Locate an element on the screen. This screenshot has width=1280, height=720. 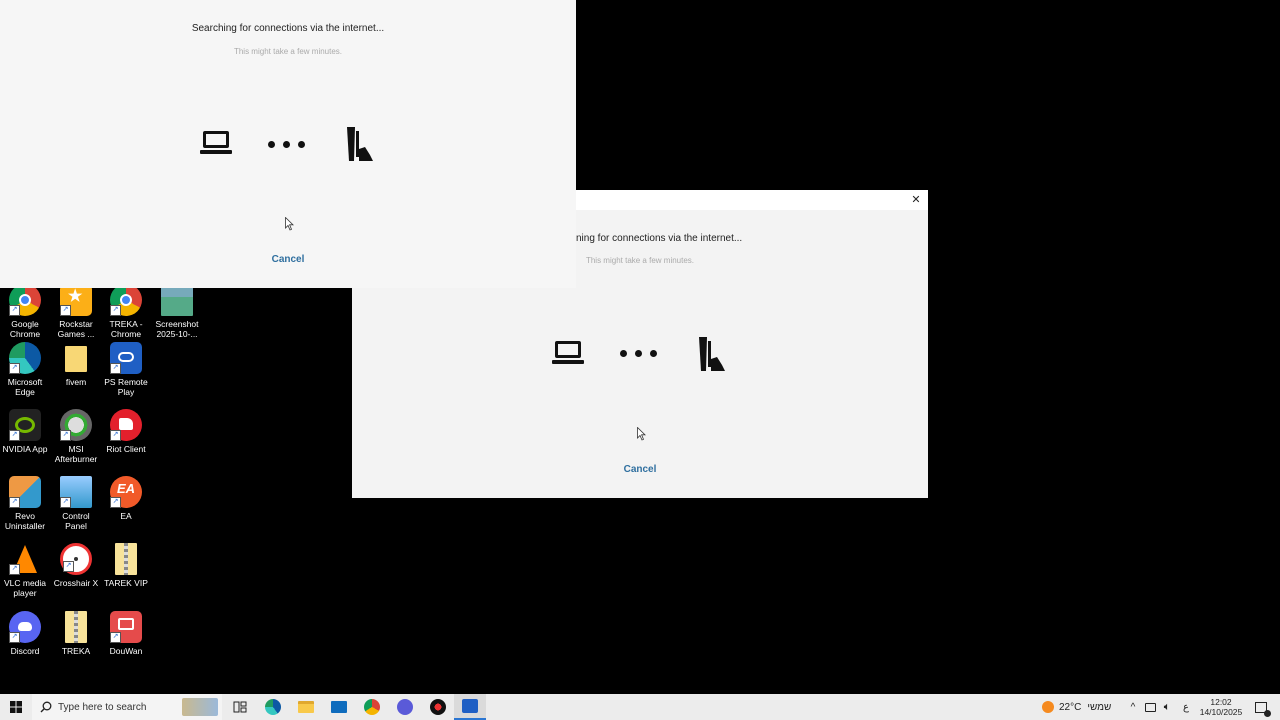
taskbar-search-box: Type here to search is located at coordinates (127, 707).